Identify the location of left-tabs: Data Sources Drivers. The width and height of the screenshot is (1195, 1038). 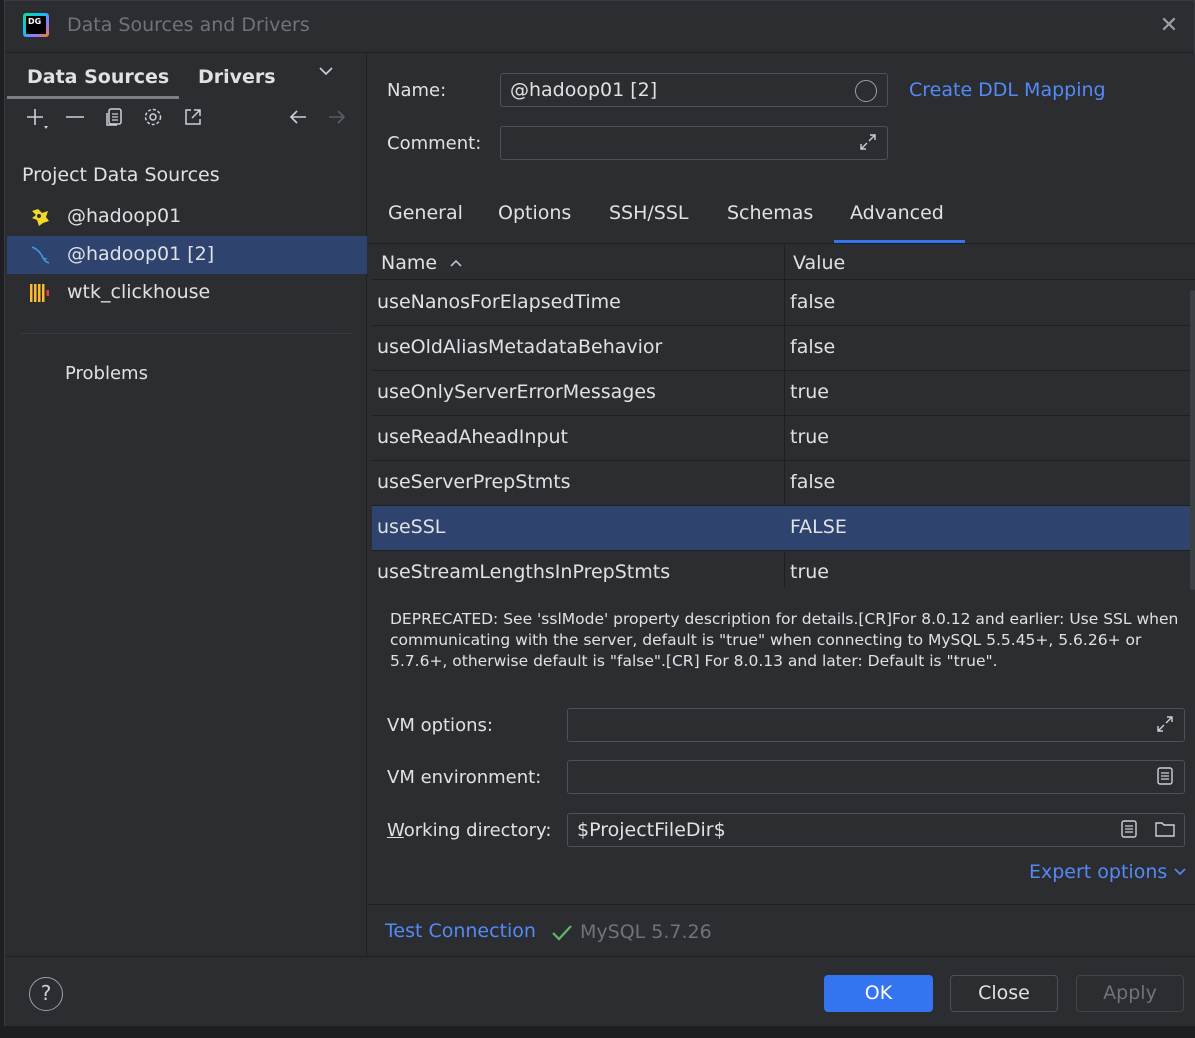
(186, 77).